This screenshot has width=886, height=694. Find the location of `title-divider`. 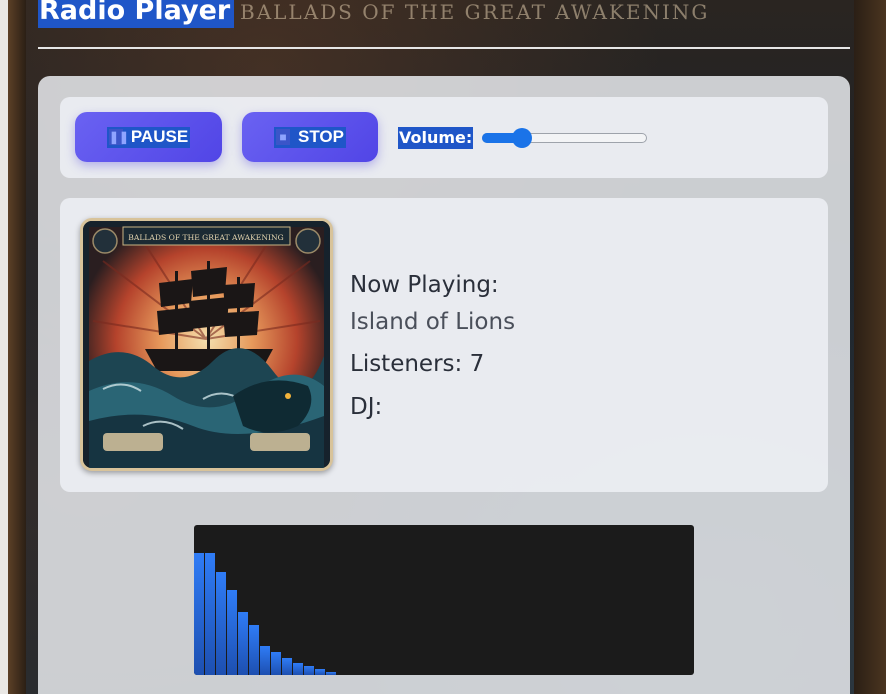

title-divider is located at coordinates (444, 48).